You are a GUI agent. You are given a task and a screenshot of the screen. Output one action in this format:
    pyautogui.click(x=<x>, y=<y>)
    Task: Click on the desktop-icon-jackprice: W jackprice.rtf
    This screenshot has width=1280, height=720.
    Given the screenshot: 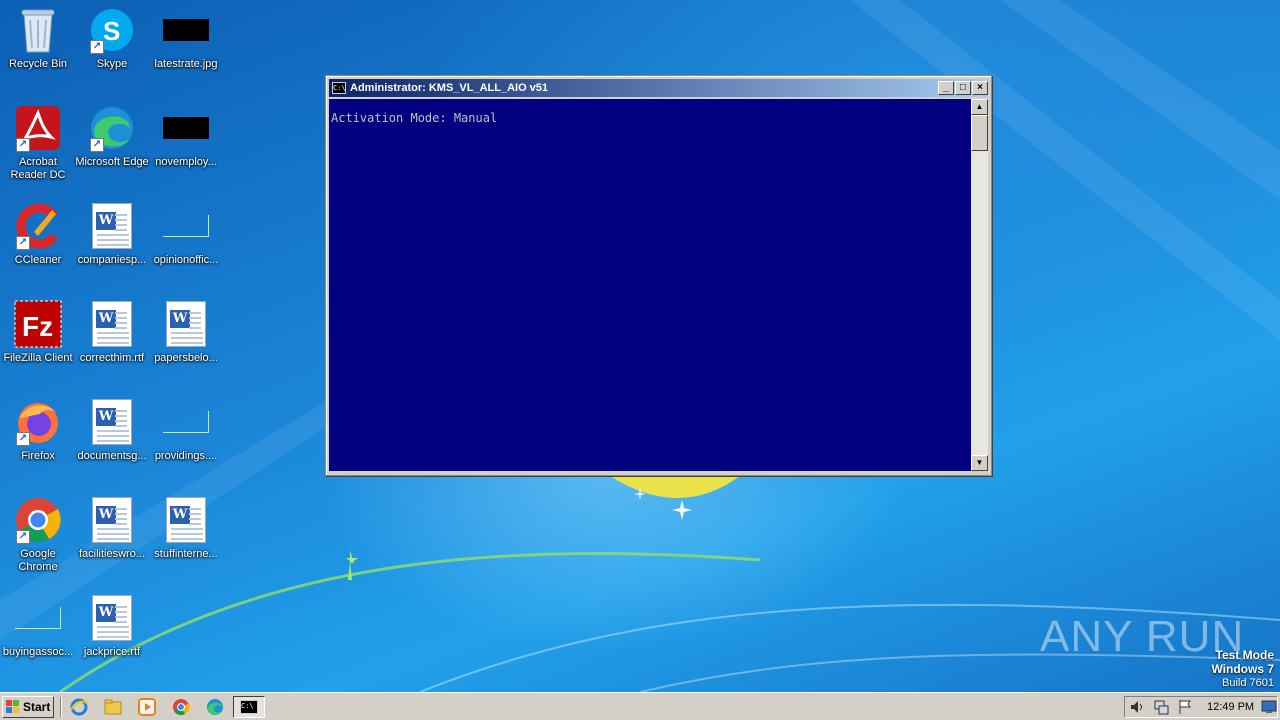 What is the action you would take?
    pyautogui.click(x=112, y=634)
    